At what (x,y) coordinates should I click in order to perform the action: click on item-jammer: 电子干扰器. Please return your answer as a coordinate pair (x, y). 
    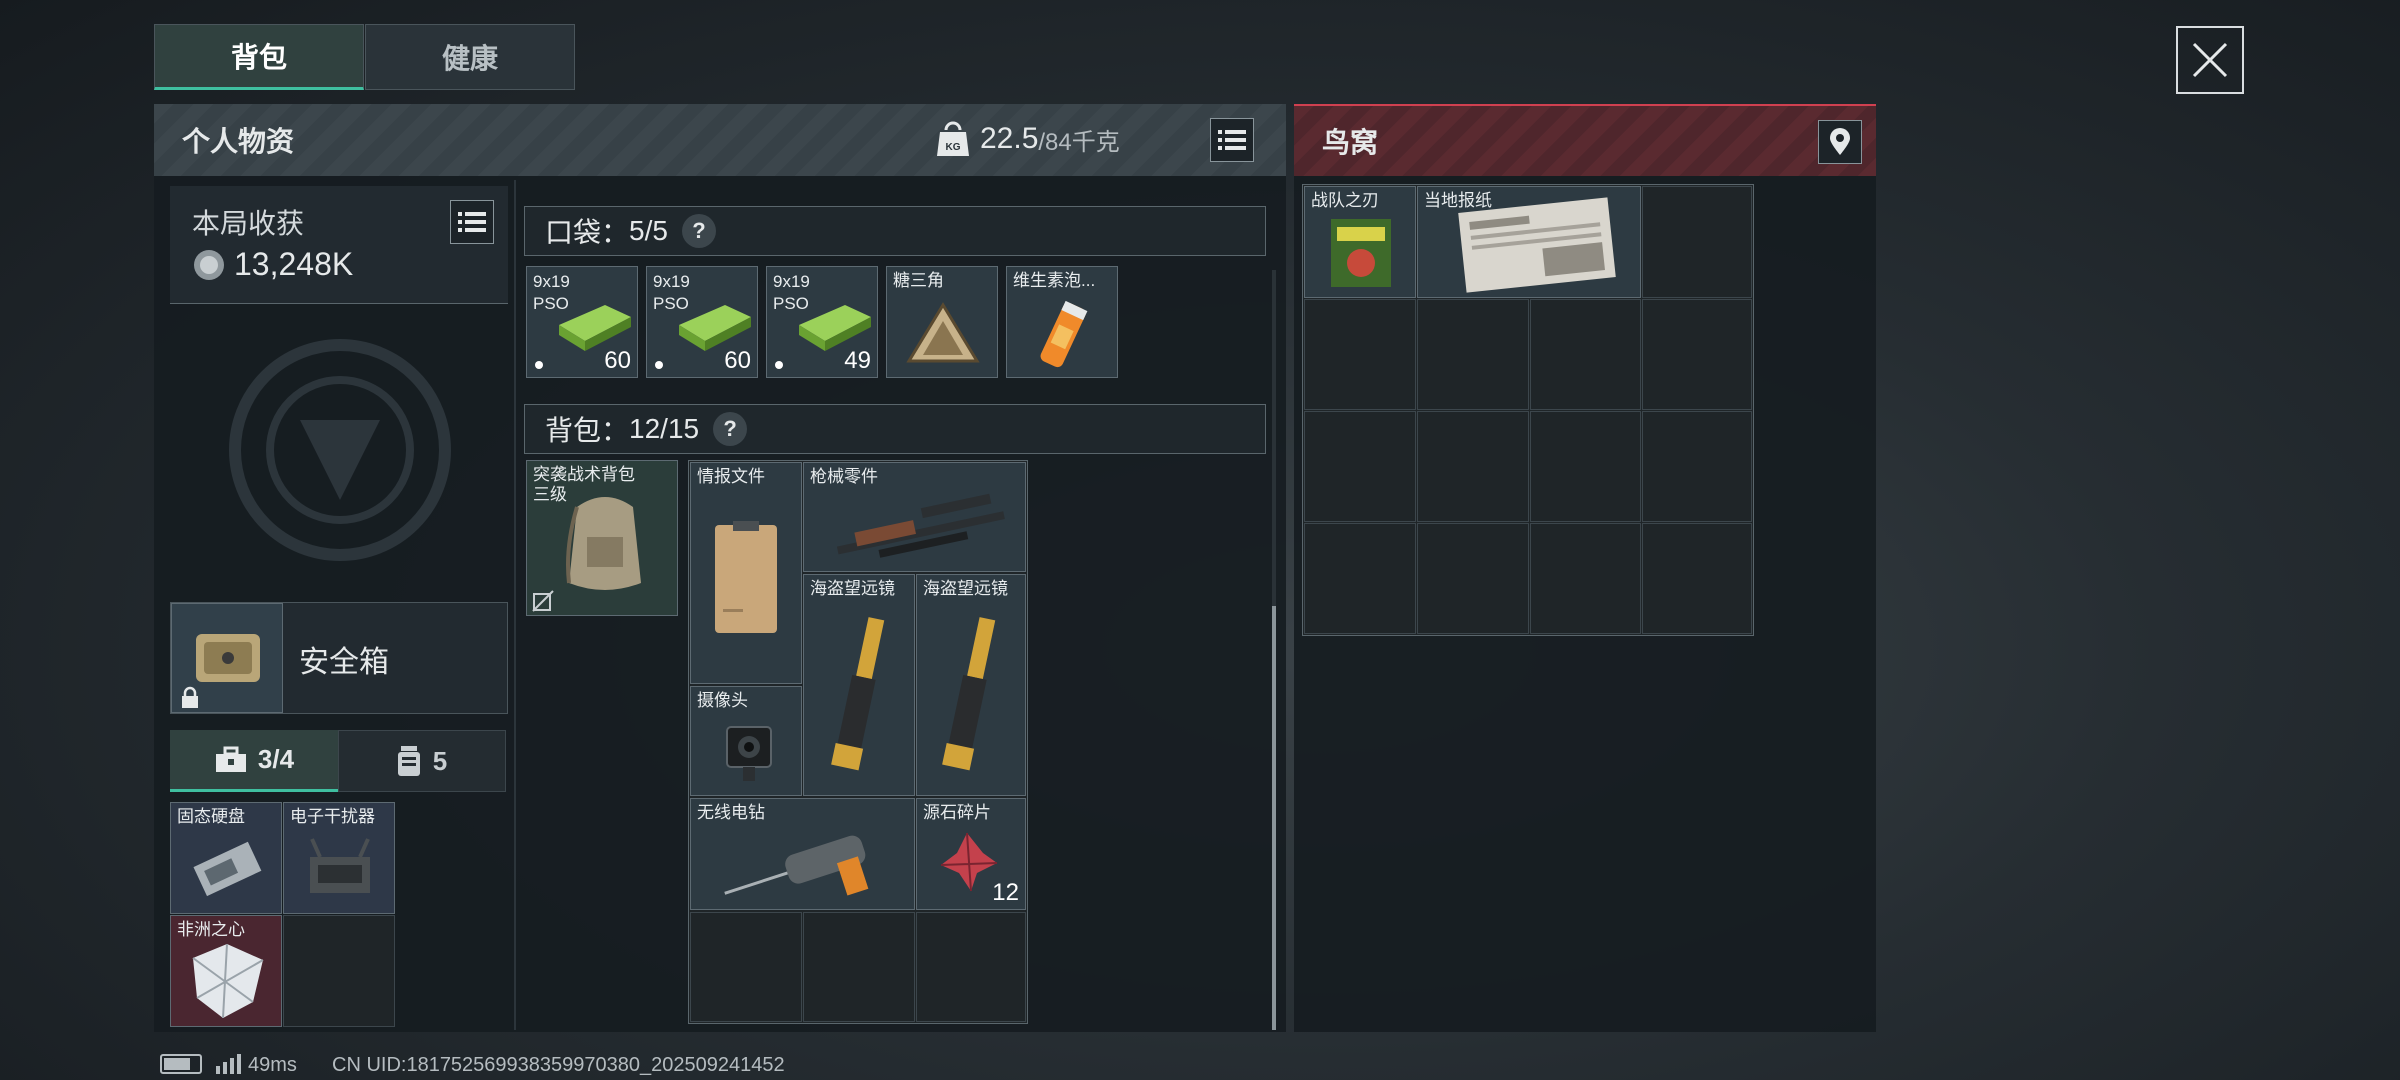
    Looking at the image, I should click on (339, 858).